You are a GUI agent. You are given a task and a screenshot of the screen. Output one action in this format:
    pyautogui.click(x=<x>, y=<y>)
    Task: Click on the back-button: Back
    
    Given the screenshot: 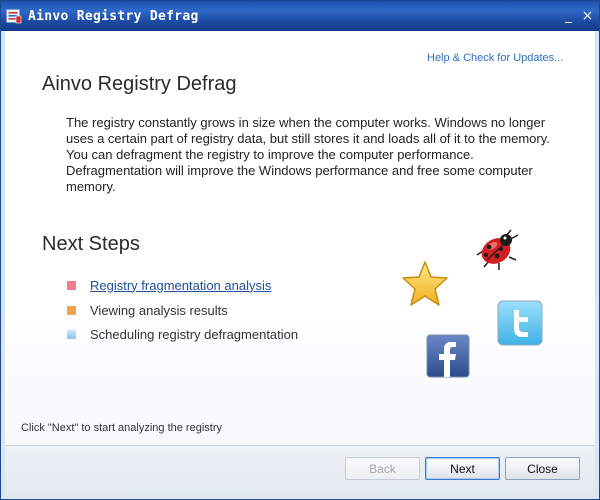 What is the action you would take?
    pyautogui.click(x=382, y=468)
    